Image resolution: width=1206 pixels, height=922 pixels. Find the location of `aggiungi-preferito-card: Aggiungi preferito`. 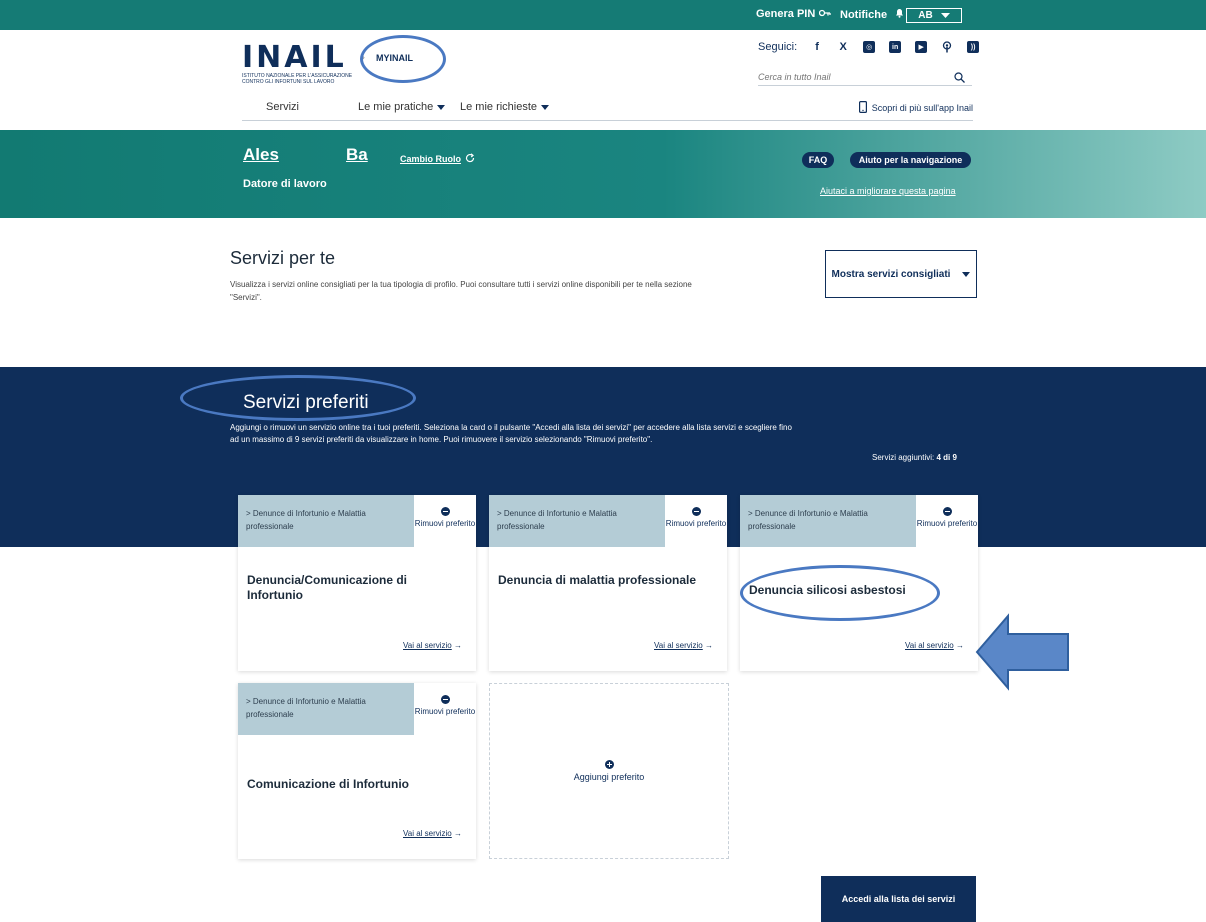

aggiungi-preferito-card: Aggiungi preferito is located at coordinates (609, 771).